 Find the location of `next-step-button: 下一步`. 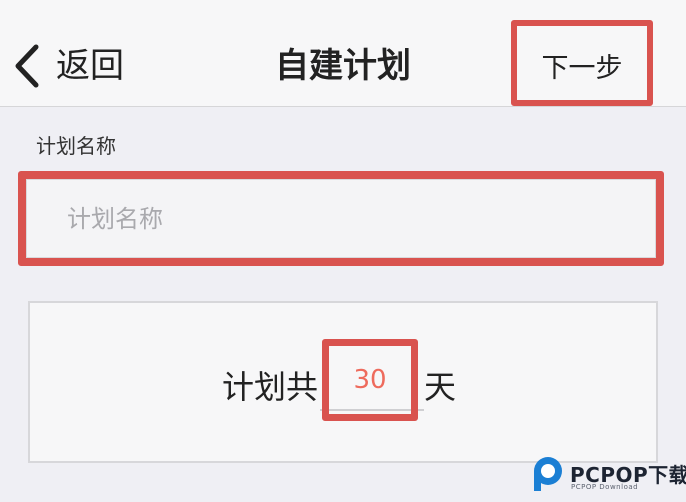

next-step-button: 下一步 is located at coordinates (582, 63).